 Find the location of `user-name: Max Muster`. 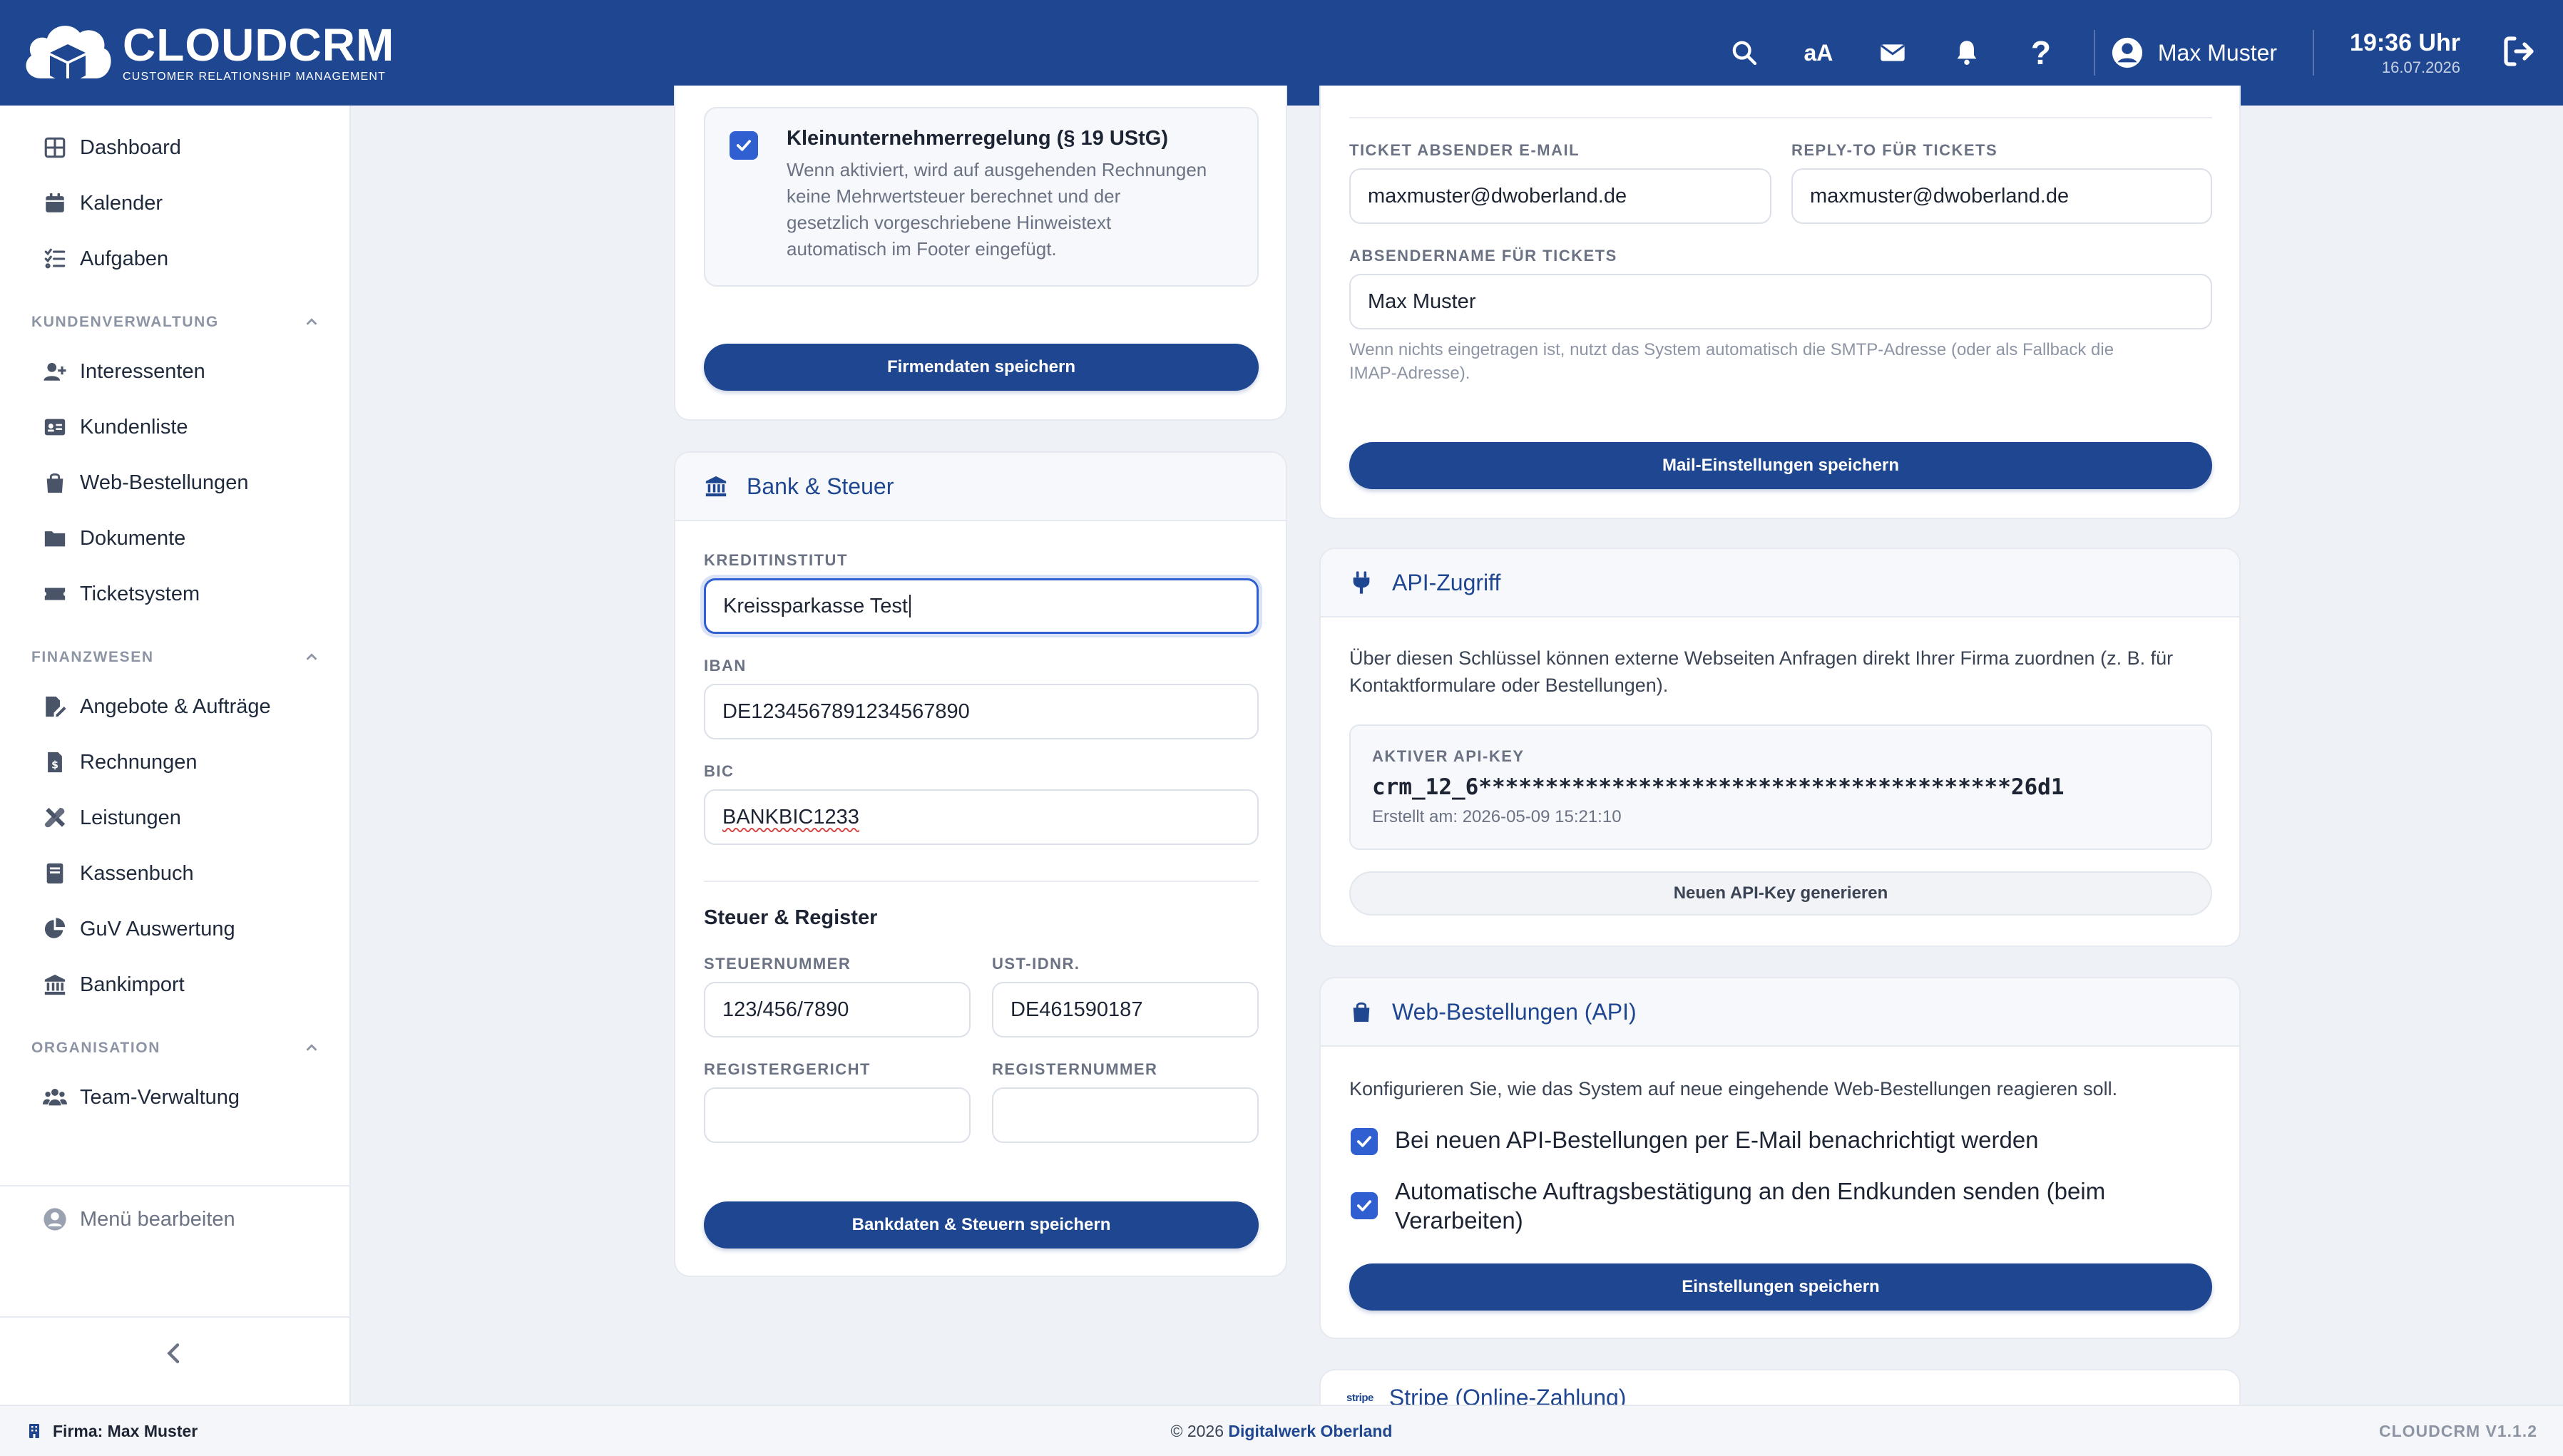

user-name: Max Muster is located at coordinates (2217, 52).